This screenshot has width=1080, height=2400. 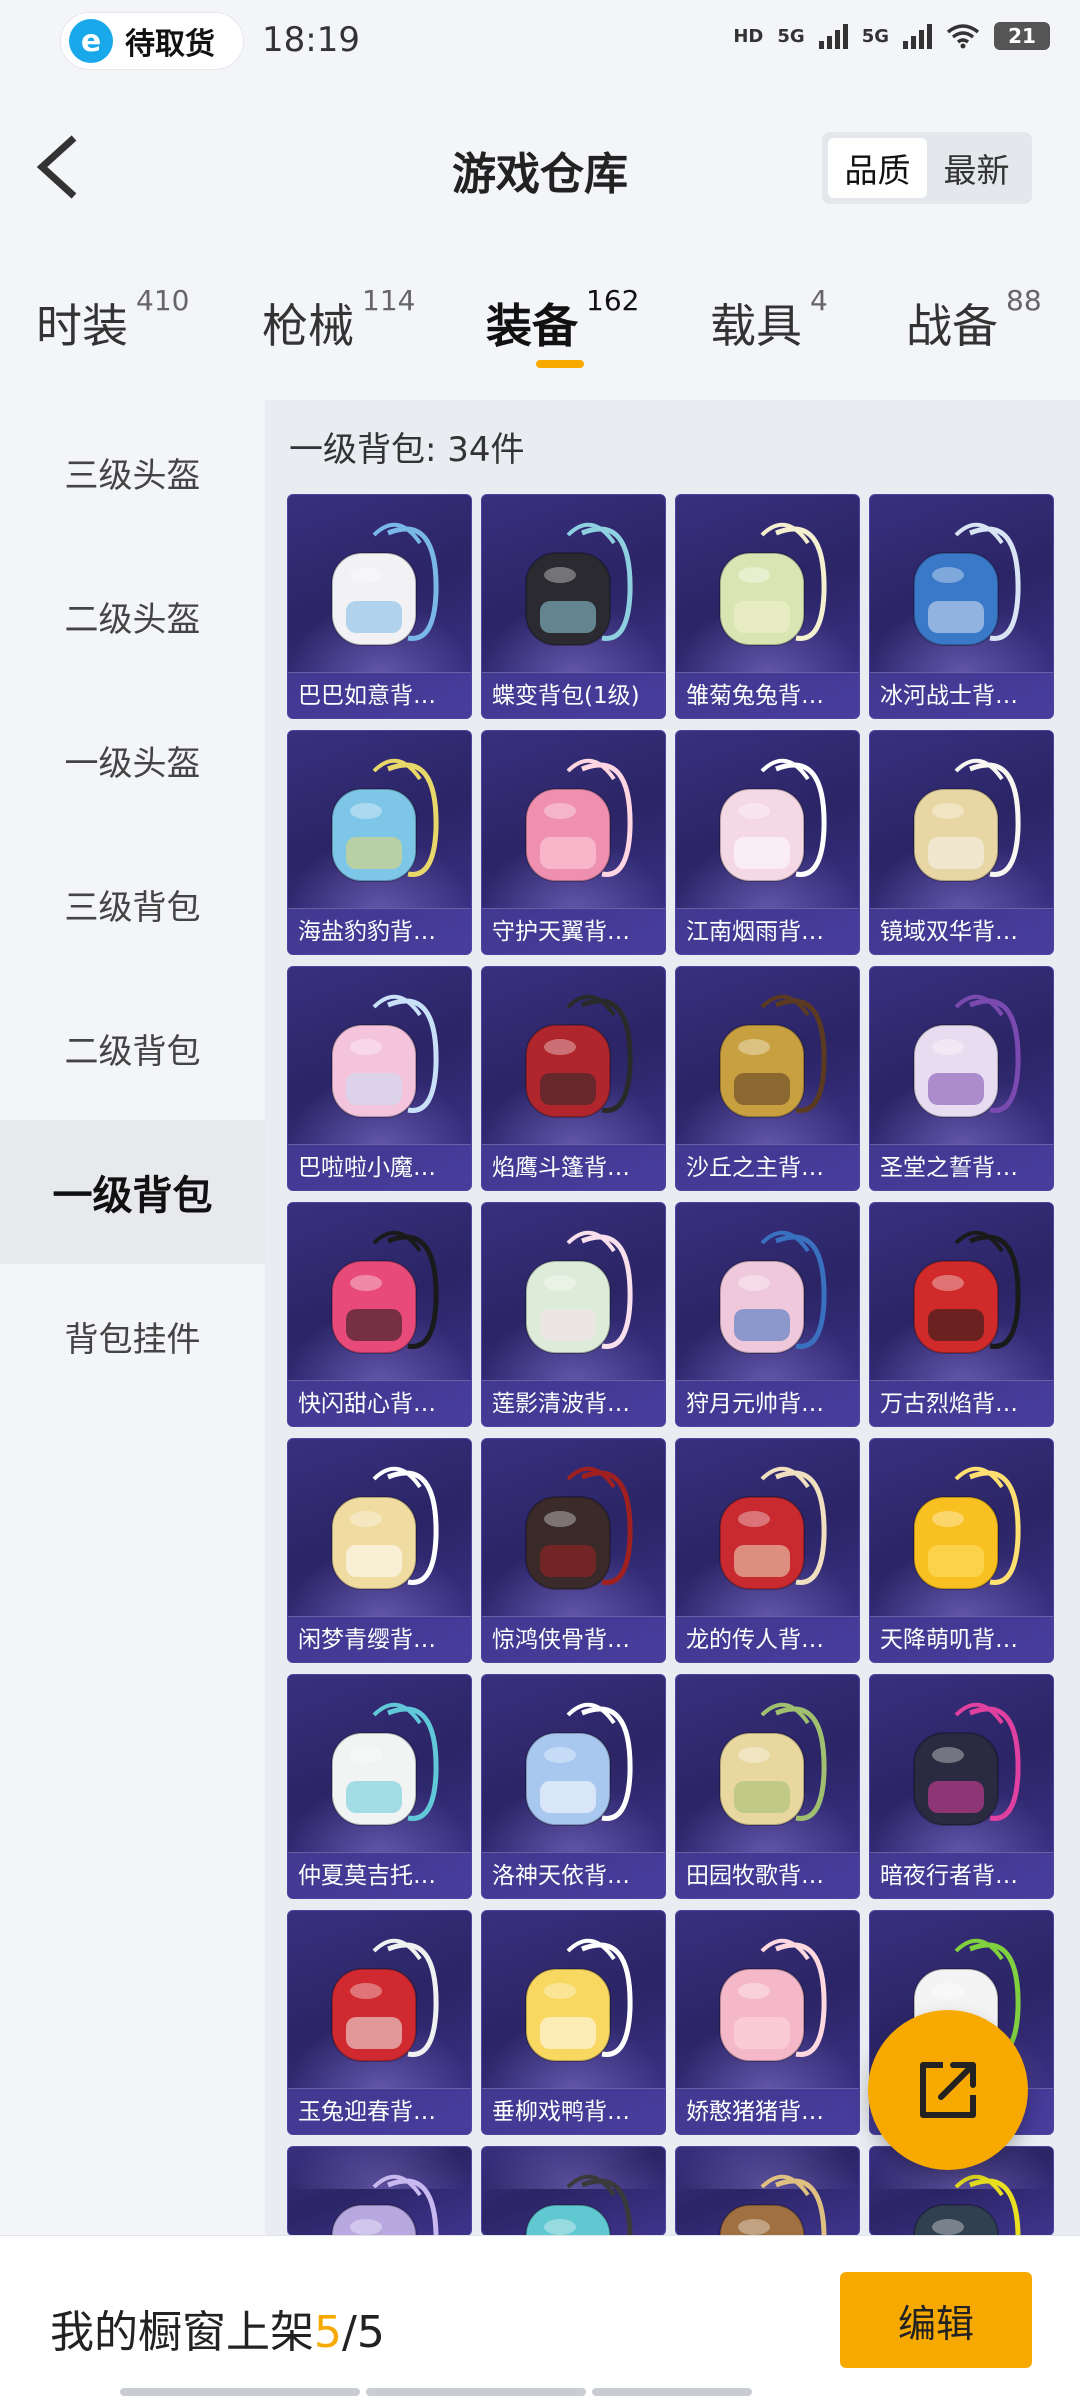 What do you see at coordinates (132, 760) in the screenshot?
I see `sidebar-item-level1-helmet: 一级头盔` at bounding box center [132, 760].